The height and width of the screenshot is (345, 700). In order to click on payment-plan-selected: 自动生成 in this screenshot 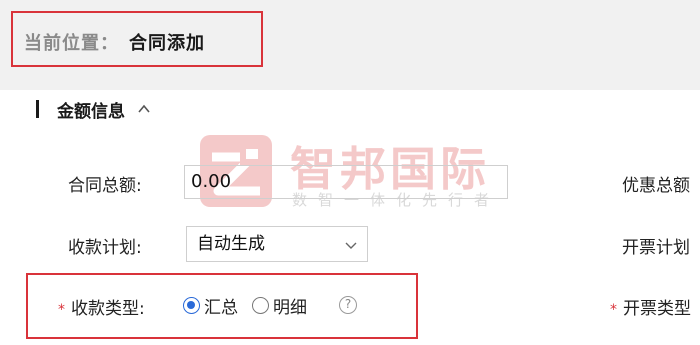, I will do `click(231, 244)`.